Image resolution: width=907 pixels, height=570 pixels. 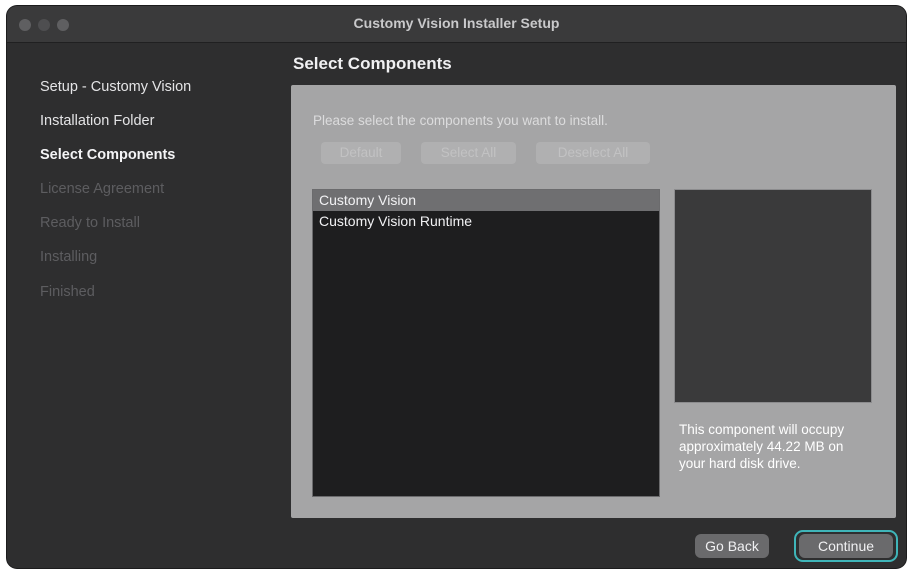 I want to click on sidebar-item-ready-to-install: Ready to Install, so click(x=90, y=223).